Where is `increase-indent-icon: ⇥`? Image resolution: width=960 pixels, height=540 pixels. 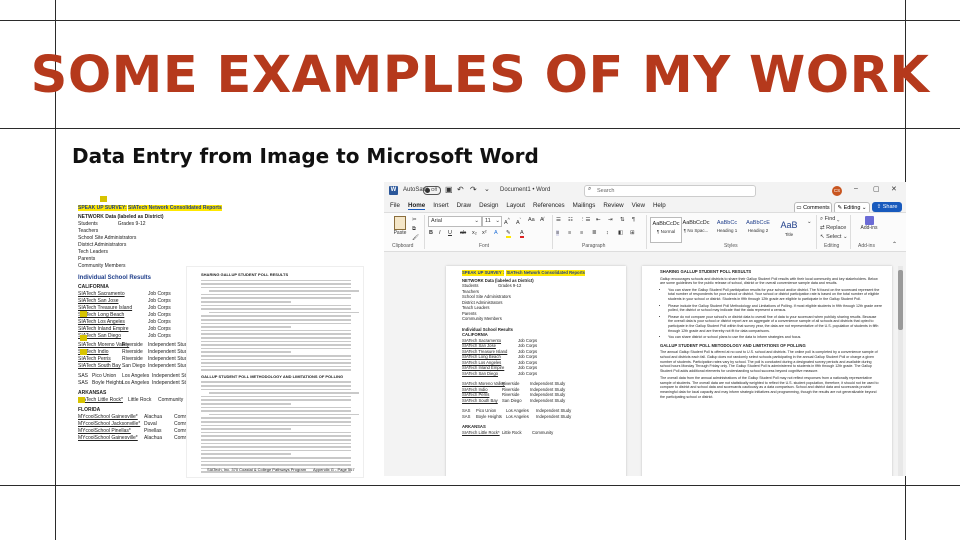
increase-indent-icon: ⇥ is located at coordinates (610, 220).